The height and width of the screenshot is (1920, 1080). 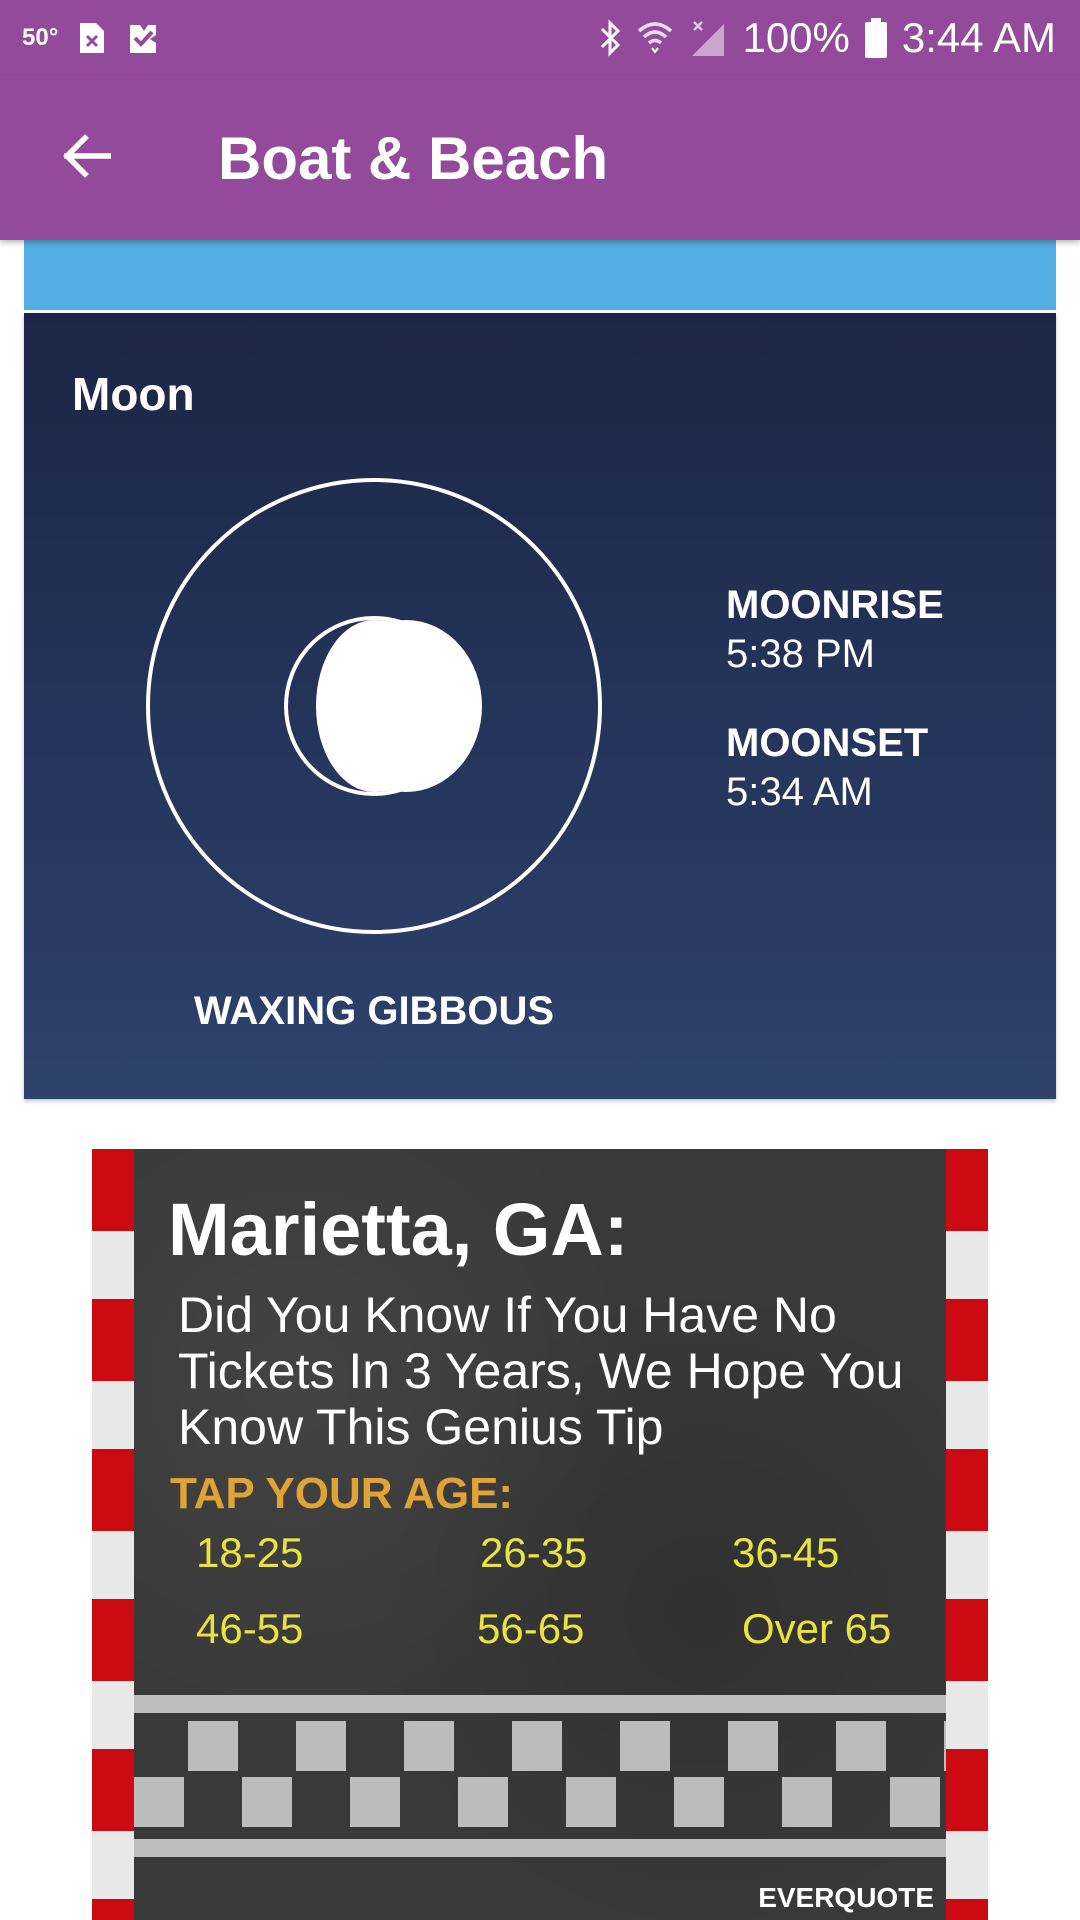 What do you see at coordinates (610, 38) in the screenshot?
I see `bluetooth-icon` at bounding box center [610, 38].